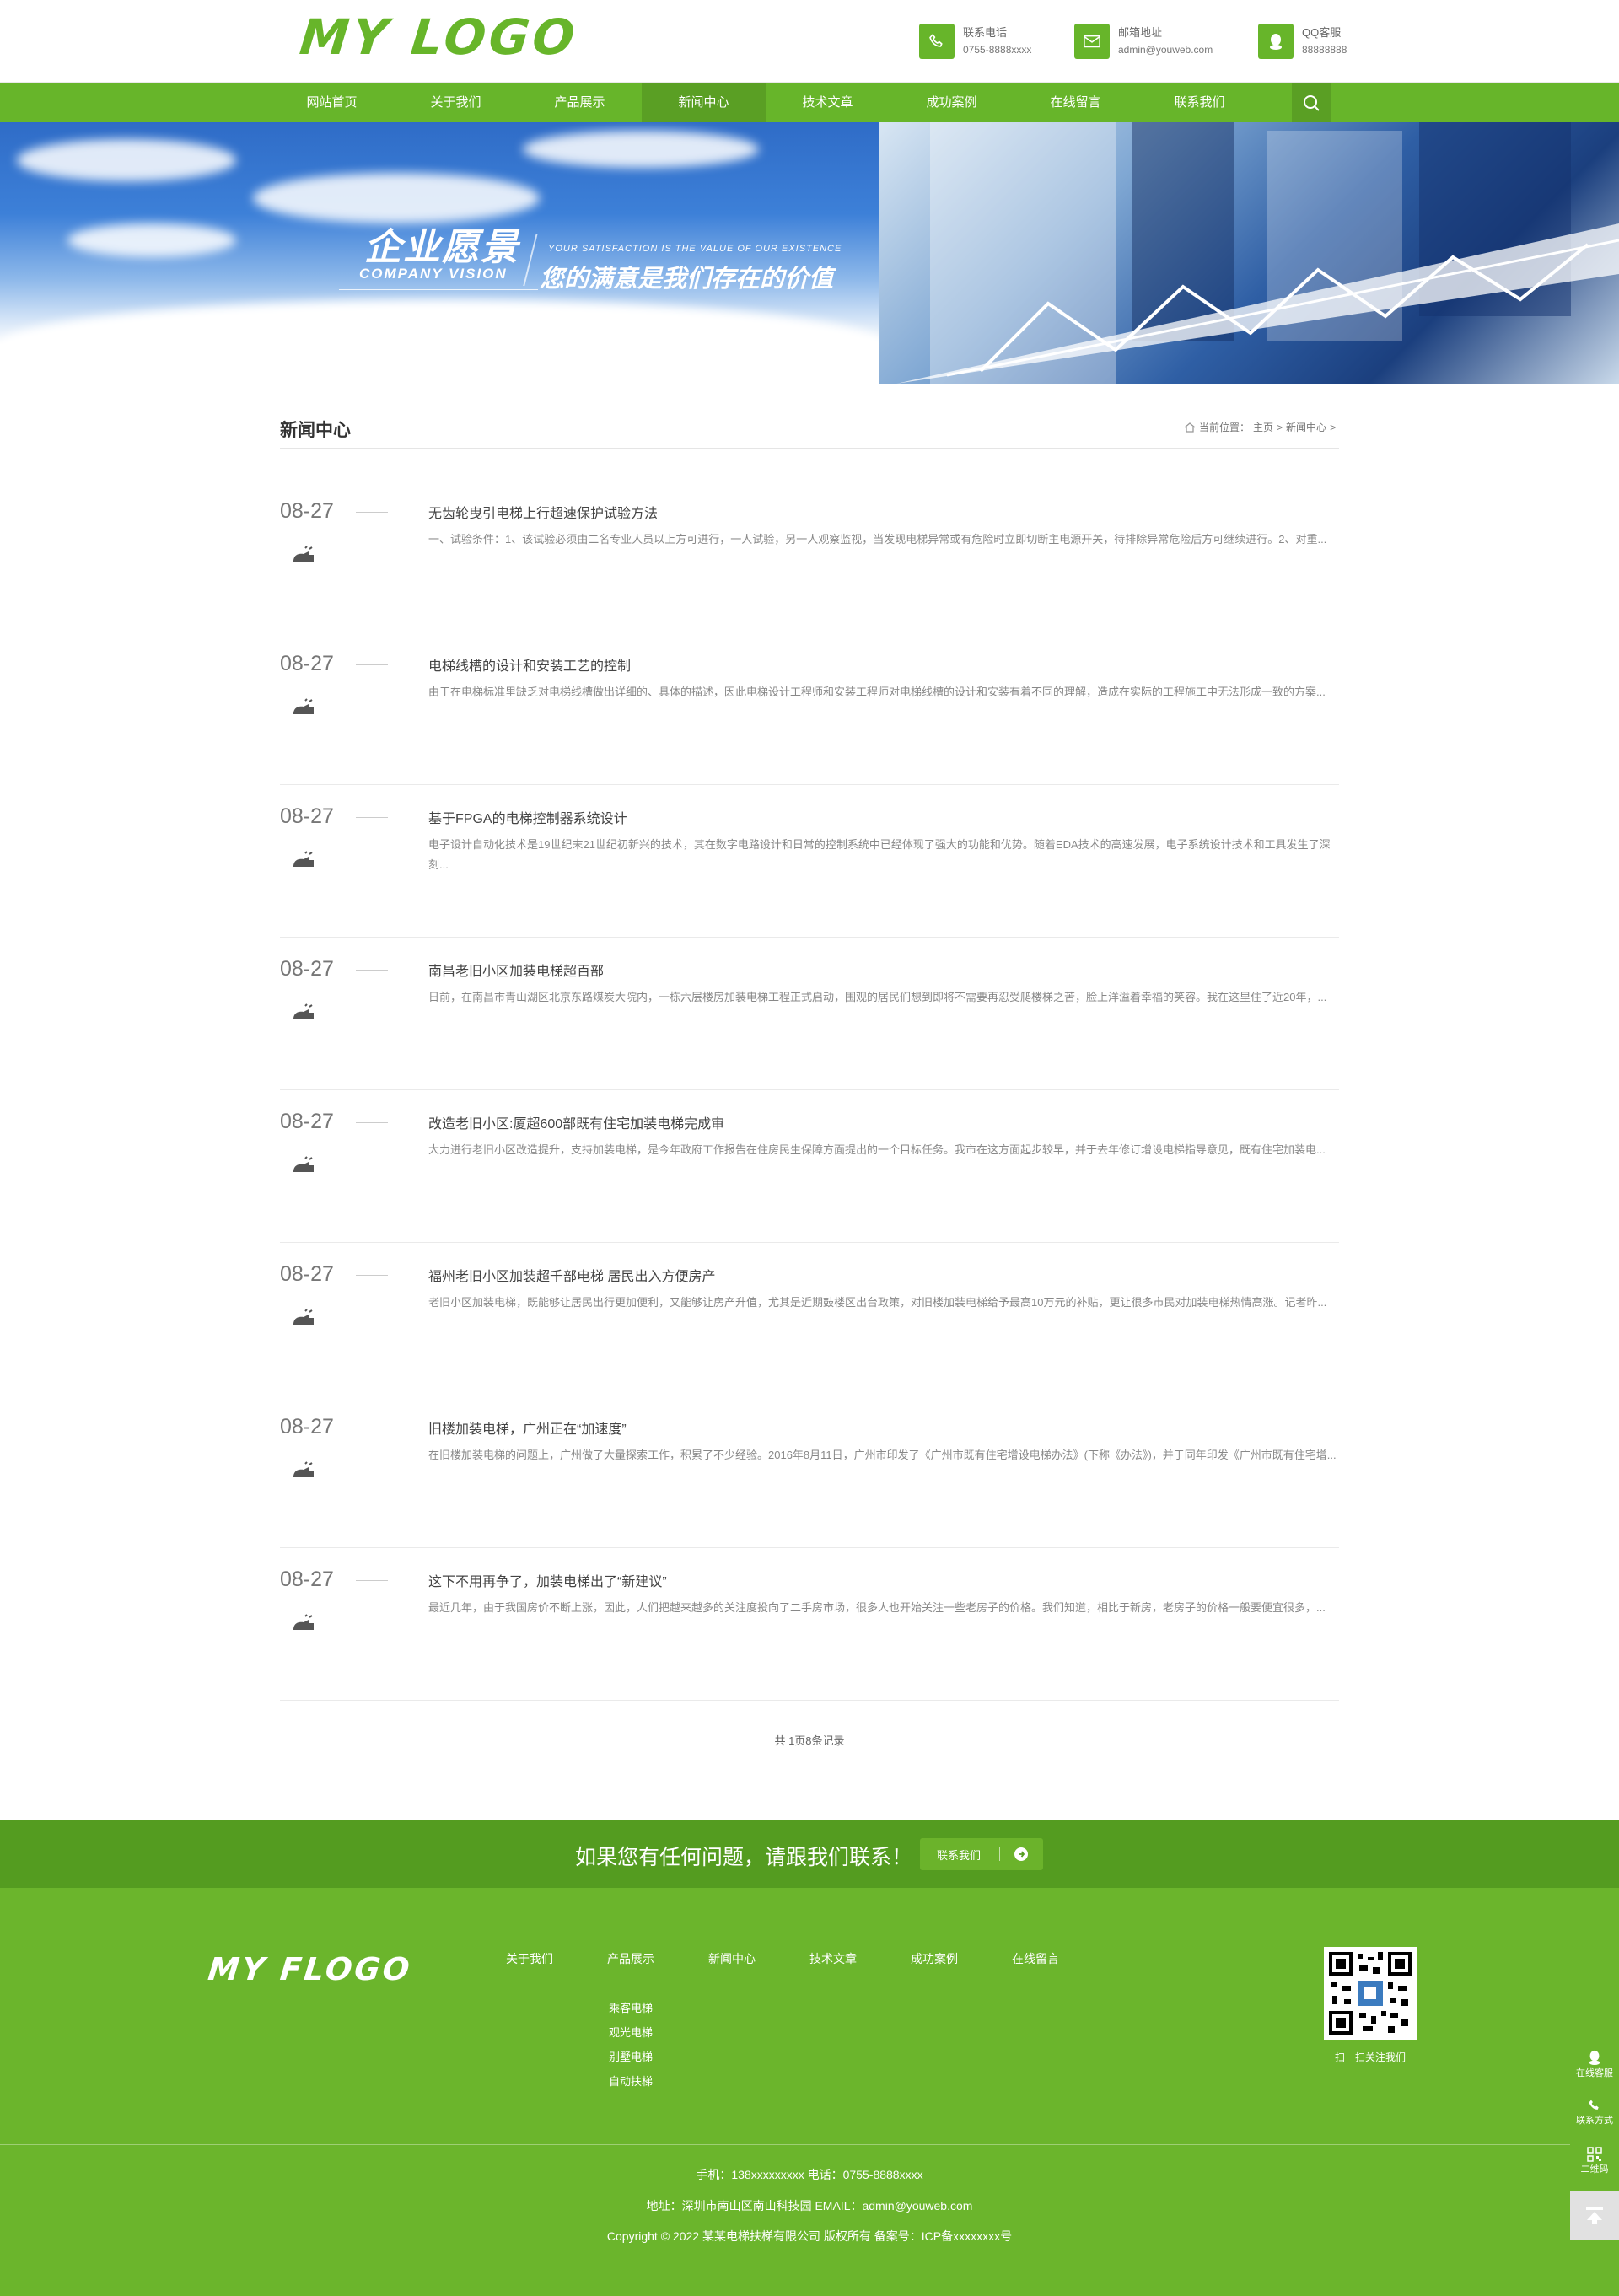 The height and width of the screenshot is (2296, 1619). Describe the element at coordinates (833, 1959) in the screenshot. I see `footer-link-articles: 技术文章` at that location.